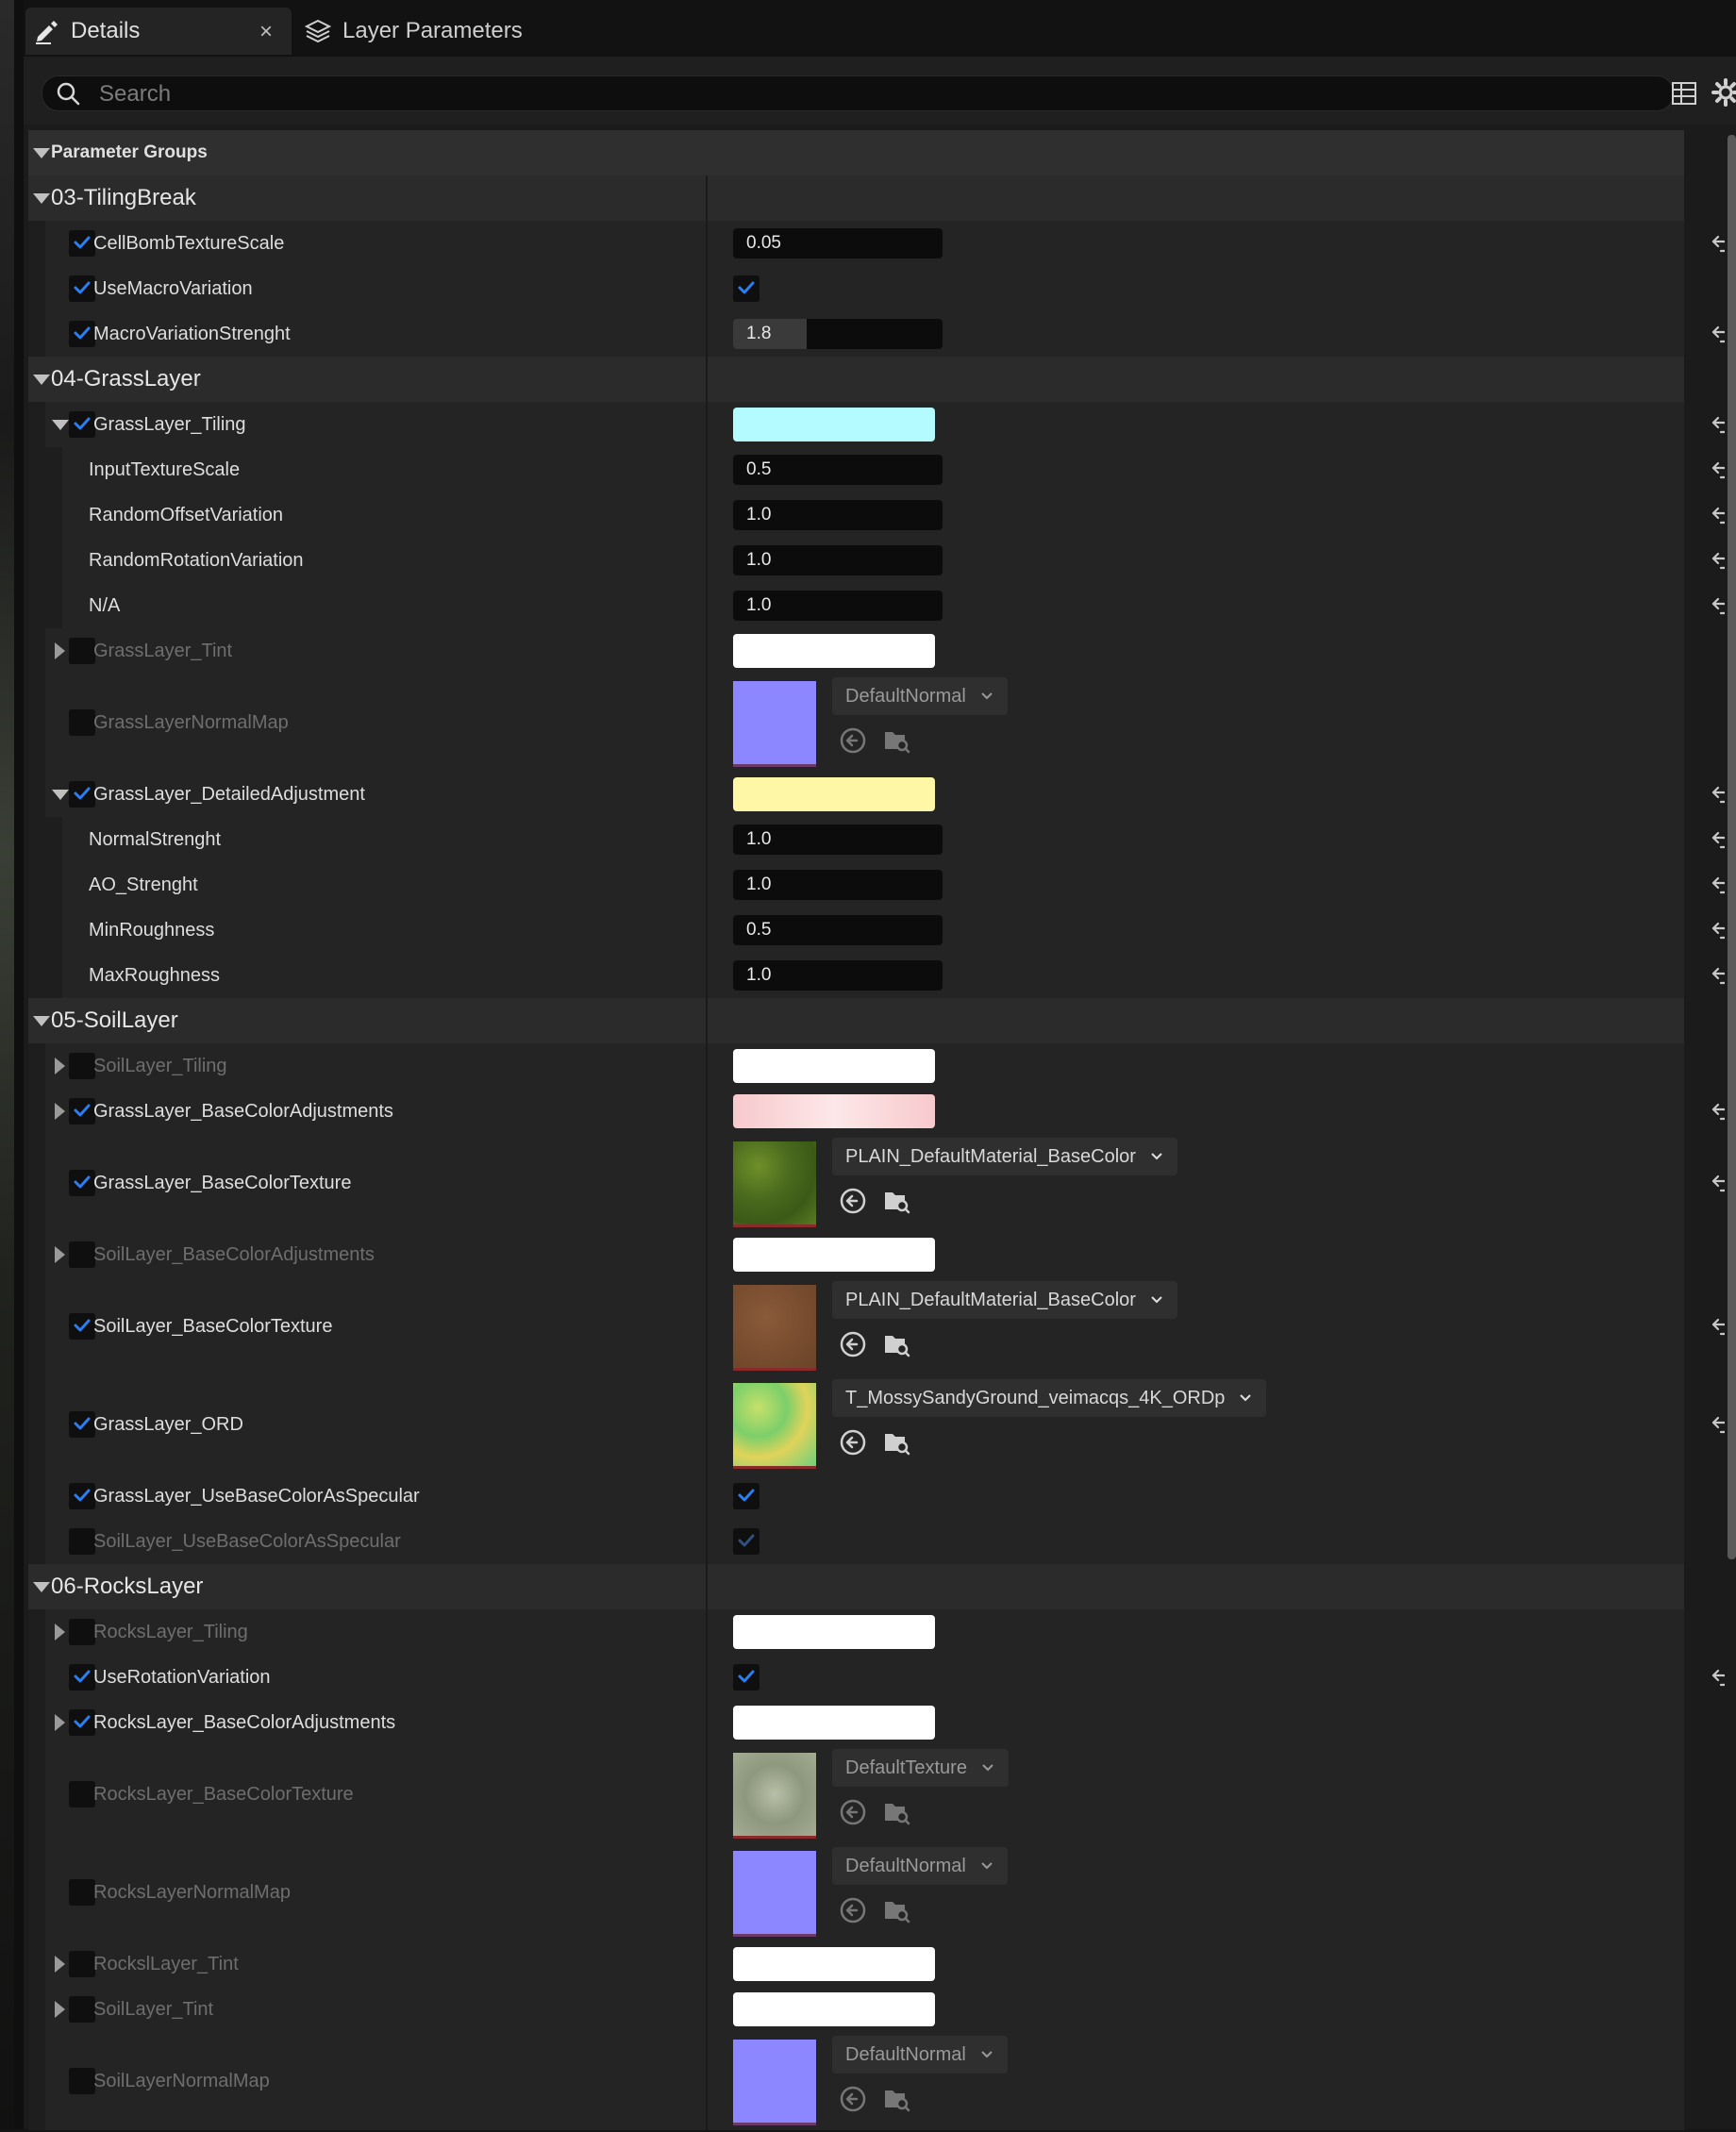  I want to click on asset-dropdown: DefaultTexture, so click(921, 1768).